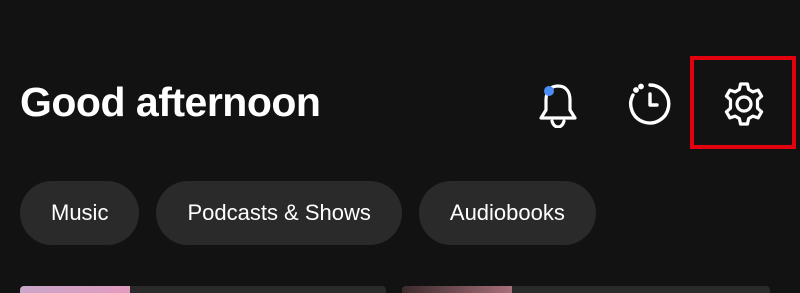 This screenshot has height=293, width=800. I want to click on greeting-title: Good afternoon, so click(170, 102).